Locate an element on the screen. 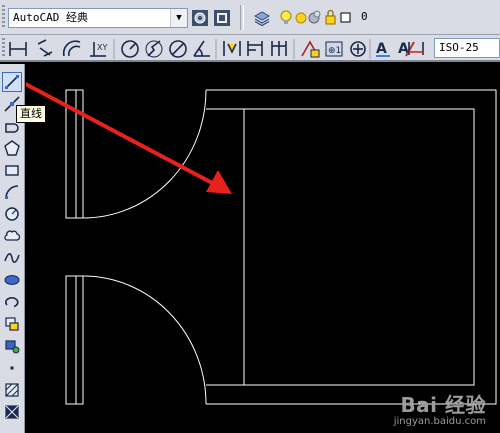 This screenshot has width=500, height=433. layer-dropdown: 0 is located at coordinates (387, 18).